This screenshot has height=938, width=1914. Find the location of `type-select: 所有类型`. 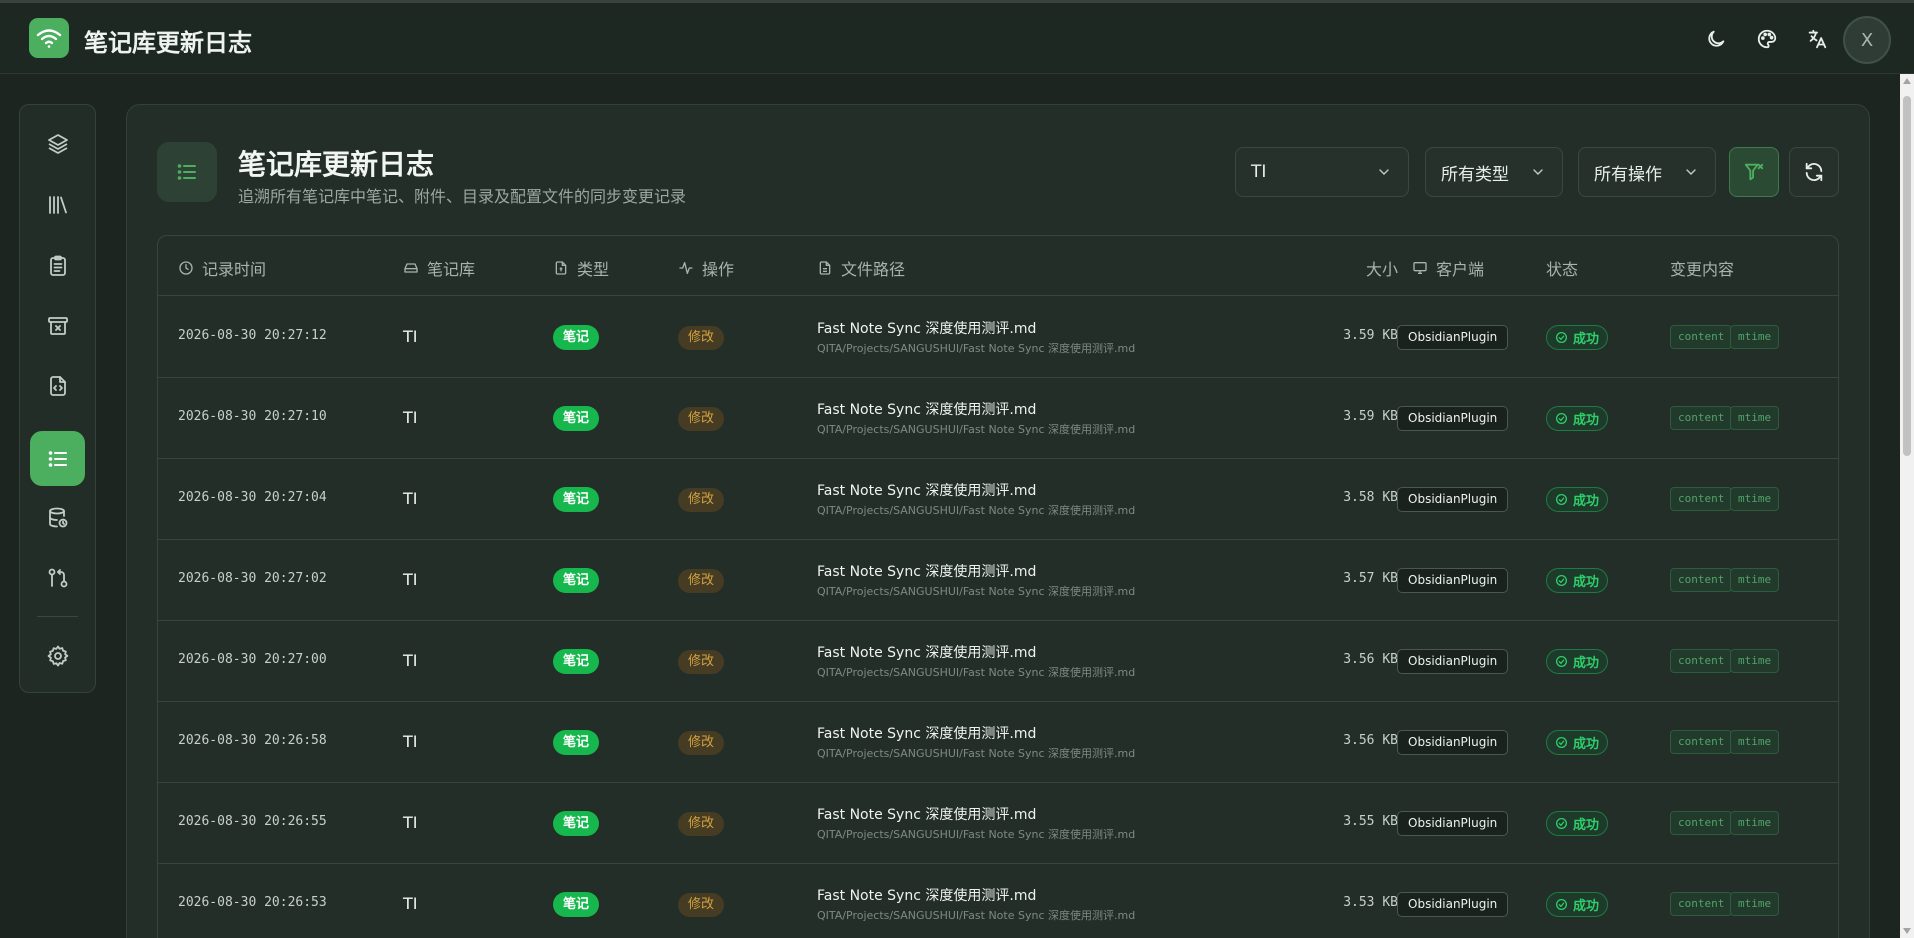

type-select: 所有类型 is located at coordinates (1494, 172).